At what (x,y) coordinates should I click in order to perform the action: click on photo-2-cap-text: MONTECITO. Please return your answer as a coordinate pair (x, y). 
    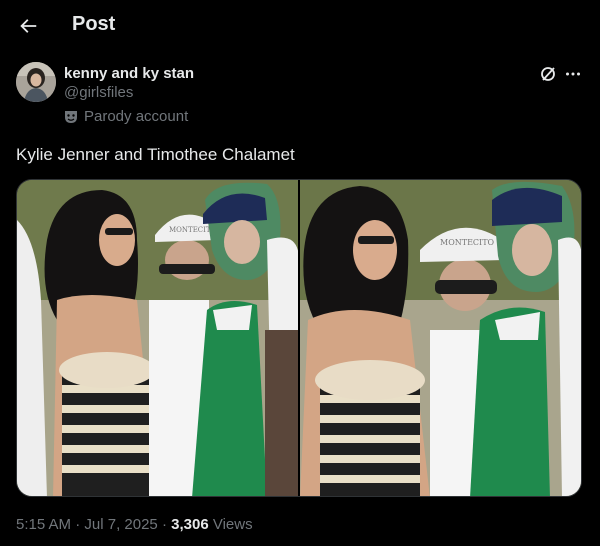
    Looking at the image, I should click on (467, 242).